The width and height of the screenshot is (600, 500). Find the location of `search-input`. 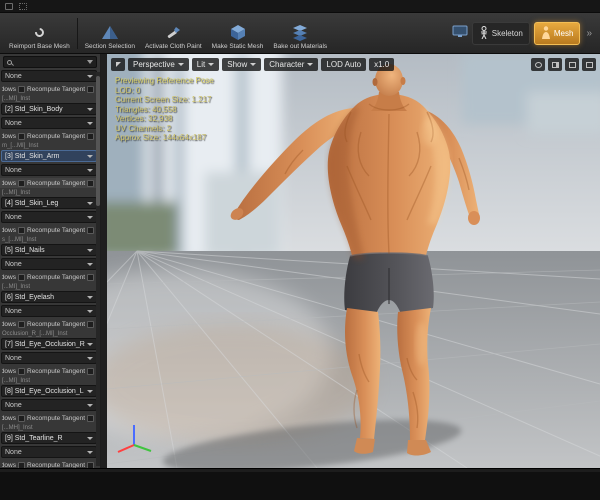

search-input is located at coordinates (49, 62).